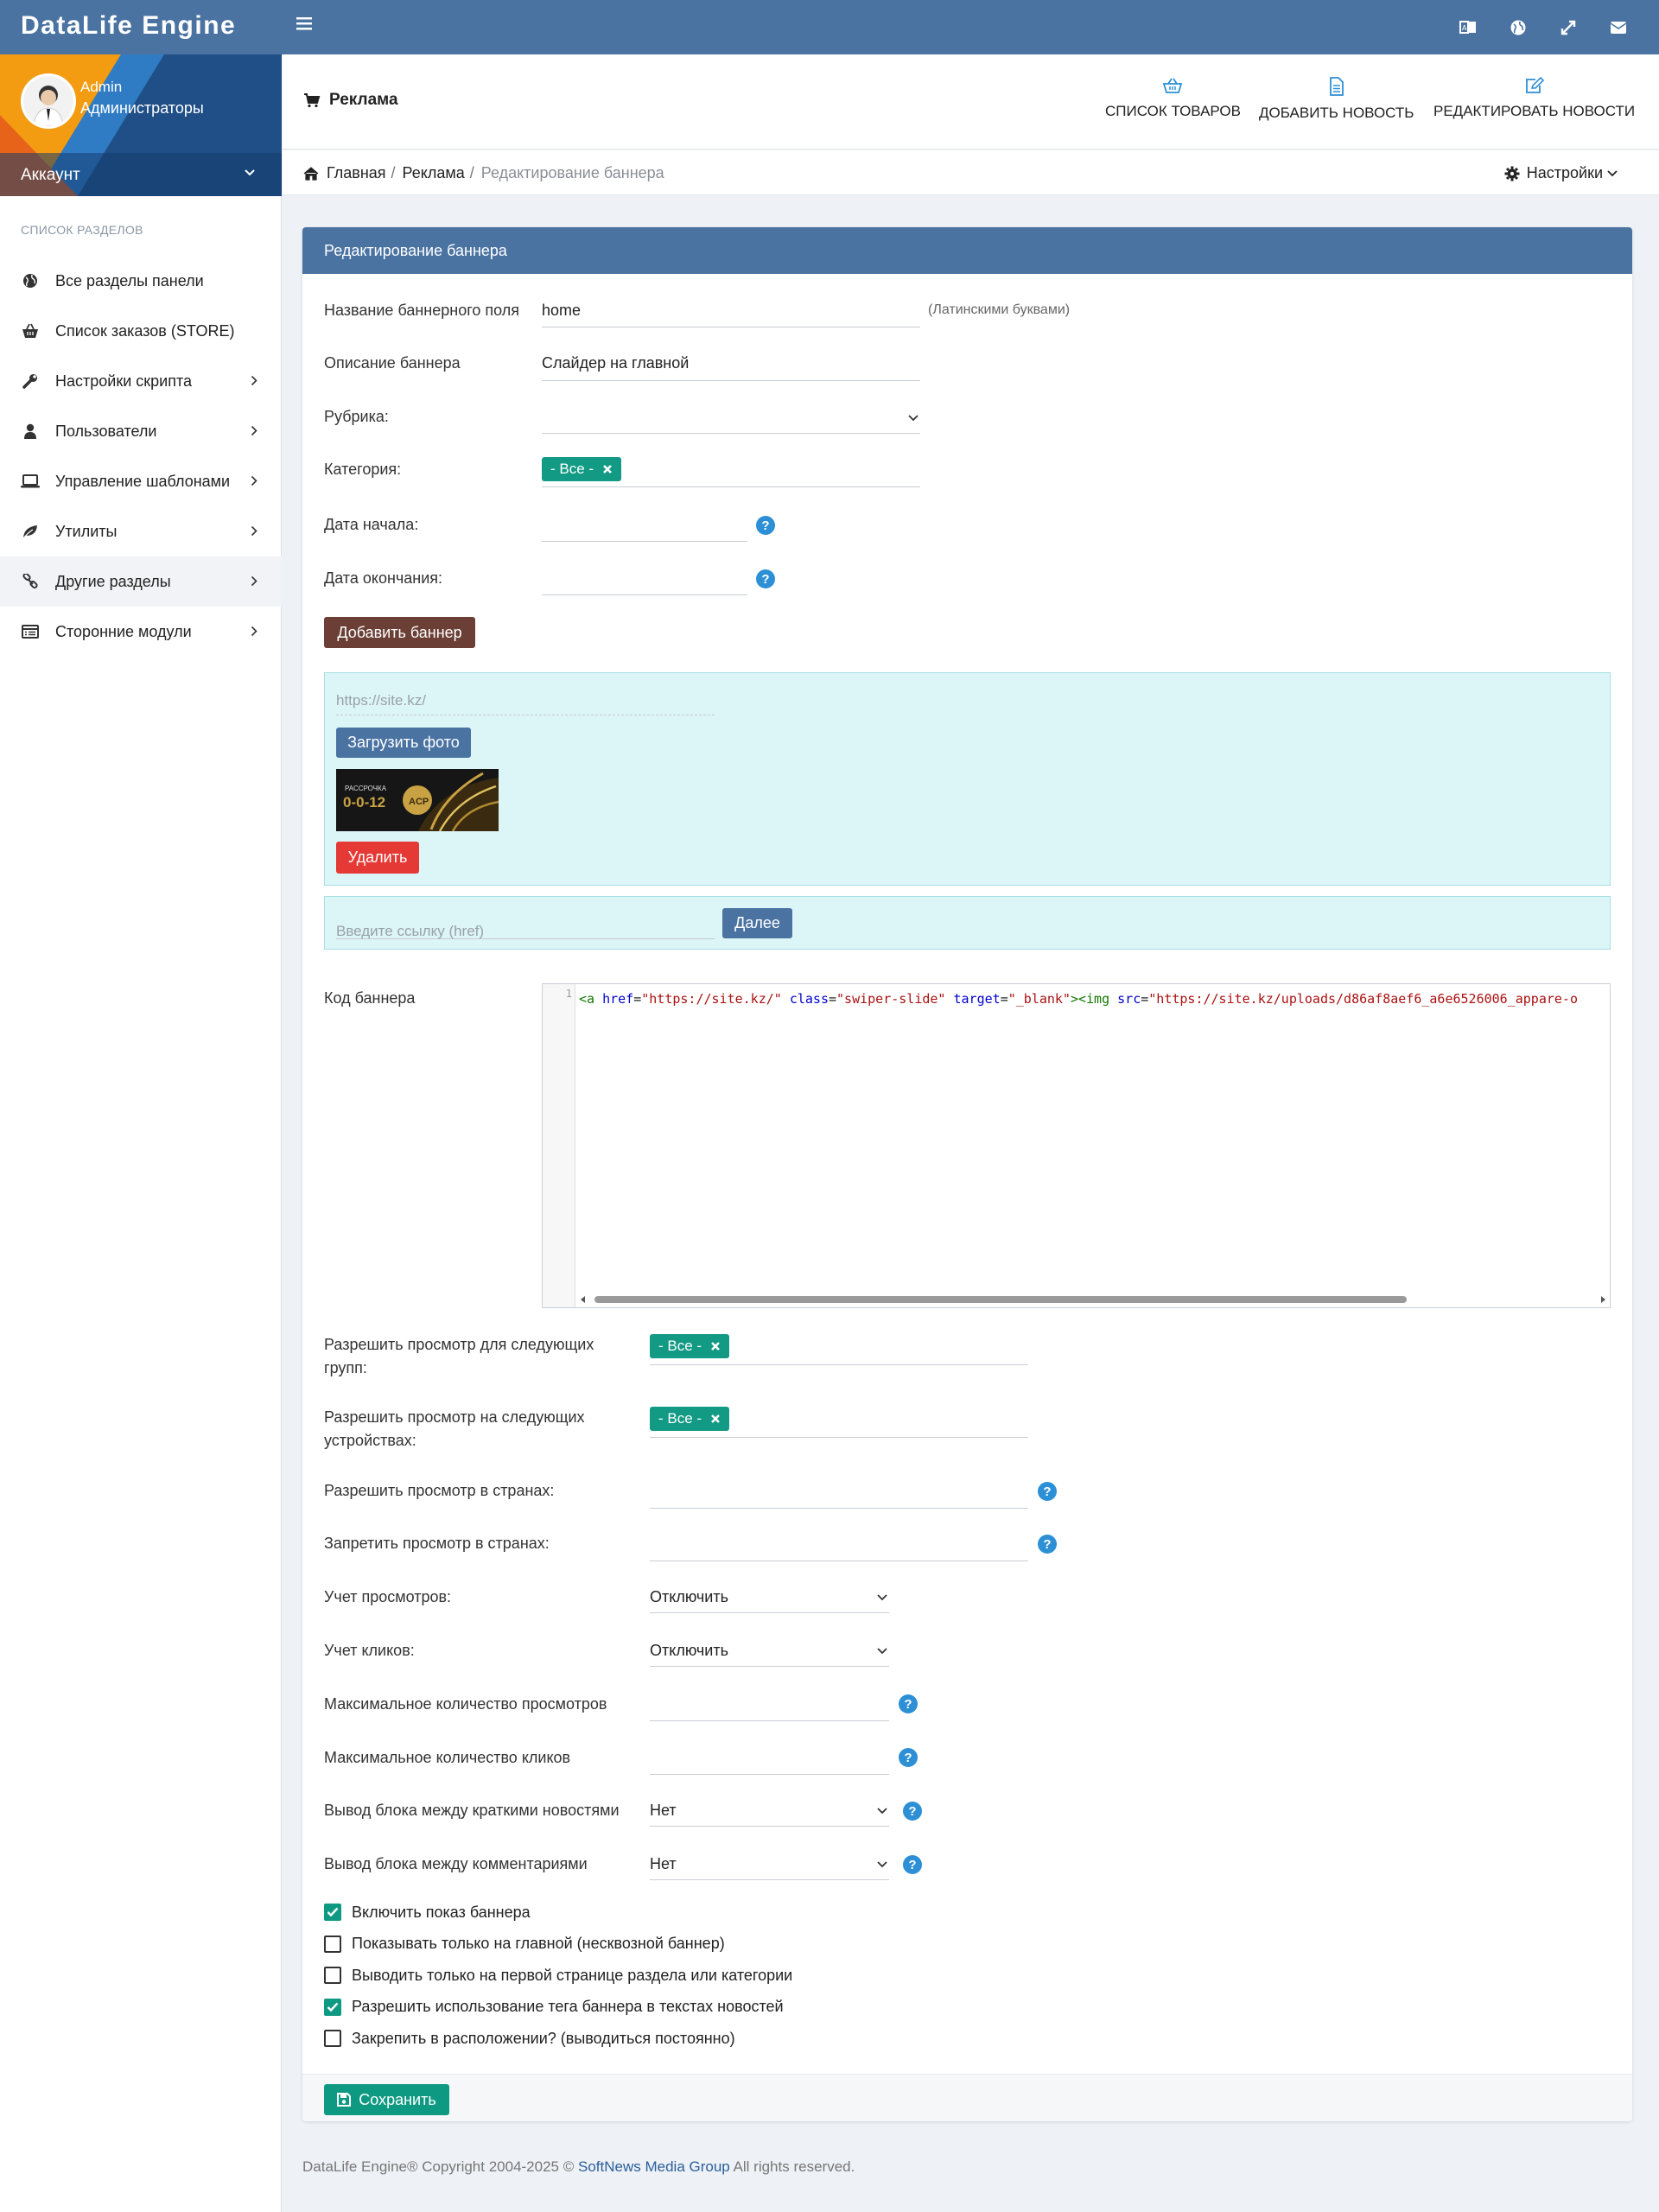  What do you see at coordinates (525, 923) in the screenshot?
I see `href-input: Введите ссылку (href)` at bounding box center [525, 923].